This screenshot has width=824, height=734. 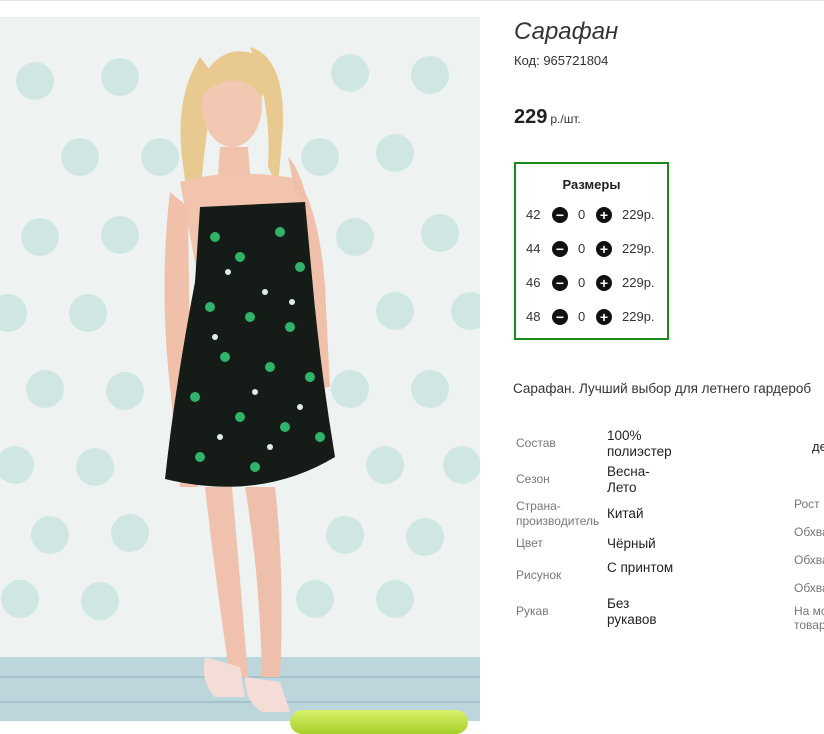 I want to click on attr-value-color: Чёрный, so click(x=631, y=543).